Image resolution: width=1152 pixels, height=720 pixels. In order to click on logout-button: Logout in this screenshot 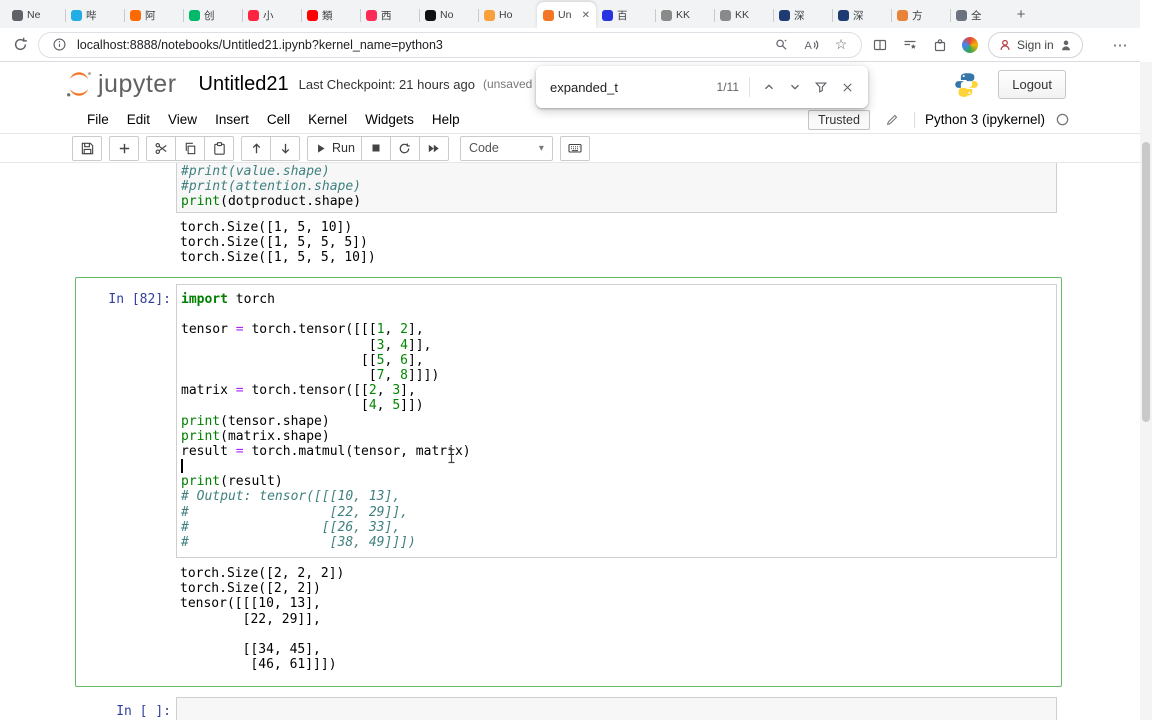, I will do `click(1032, 84)`.